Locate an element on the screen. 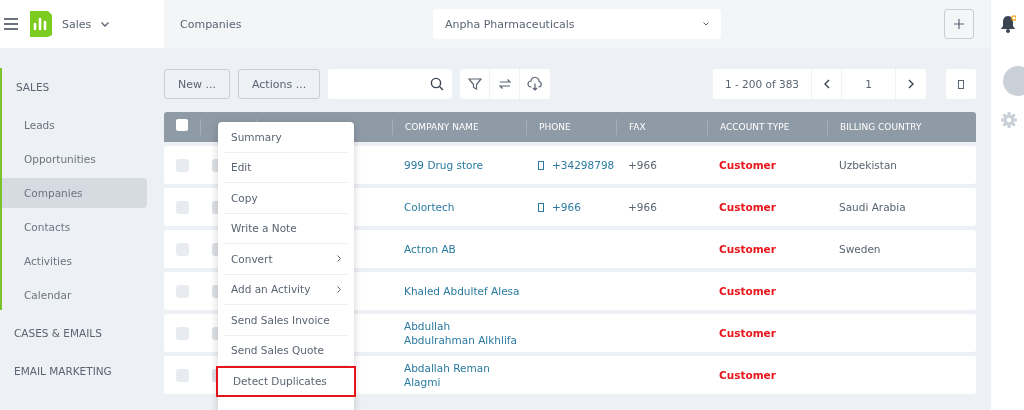  settings-icon is located at coordinates (1009, 120).